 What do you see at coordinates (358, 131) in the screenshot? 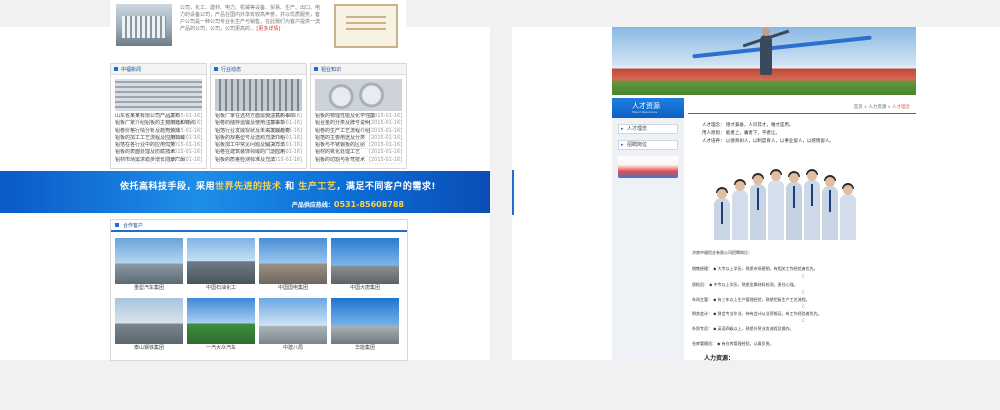
I see `news-row: [2015-01-16] 铝卷的生产工艺流程介绍` at bounding box center [358, 131].